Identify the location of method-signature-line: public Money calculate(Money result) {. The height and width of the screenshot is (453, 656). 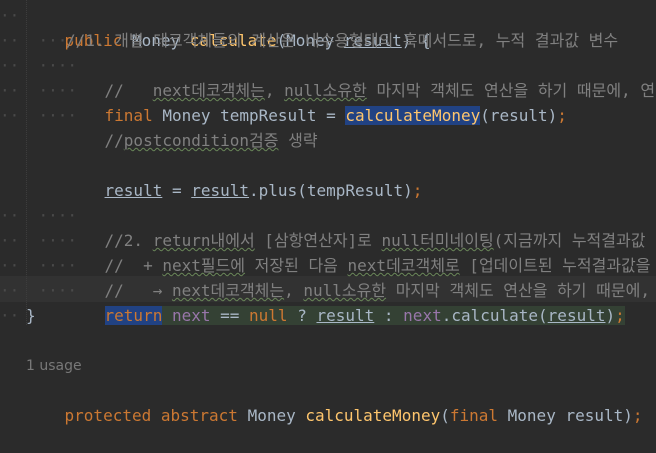
(228, 26).